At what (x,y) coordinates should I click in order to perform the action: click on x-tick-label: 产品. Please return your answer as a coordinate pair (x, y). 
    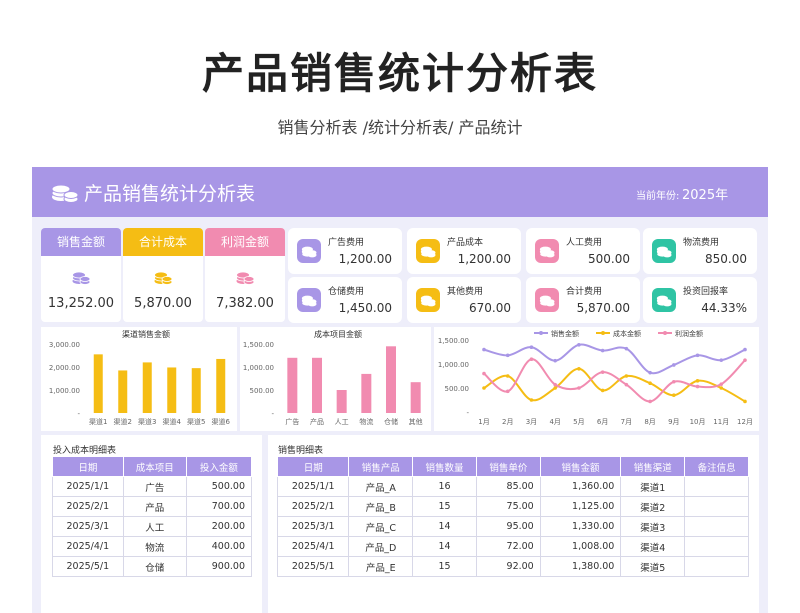
    Looking at the image, I should click on (317, 421).